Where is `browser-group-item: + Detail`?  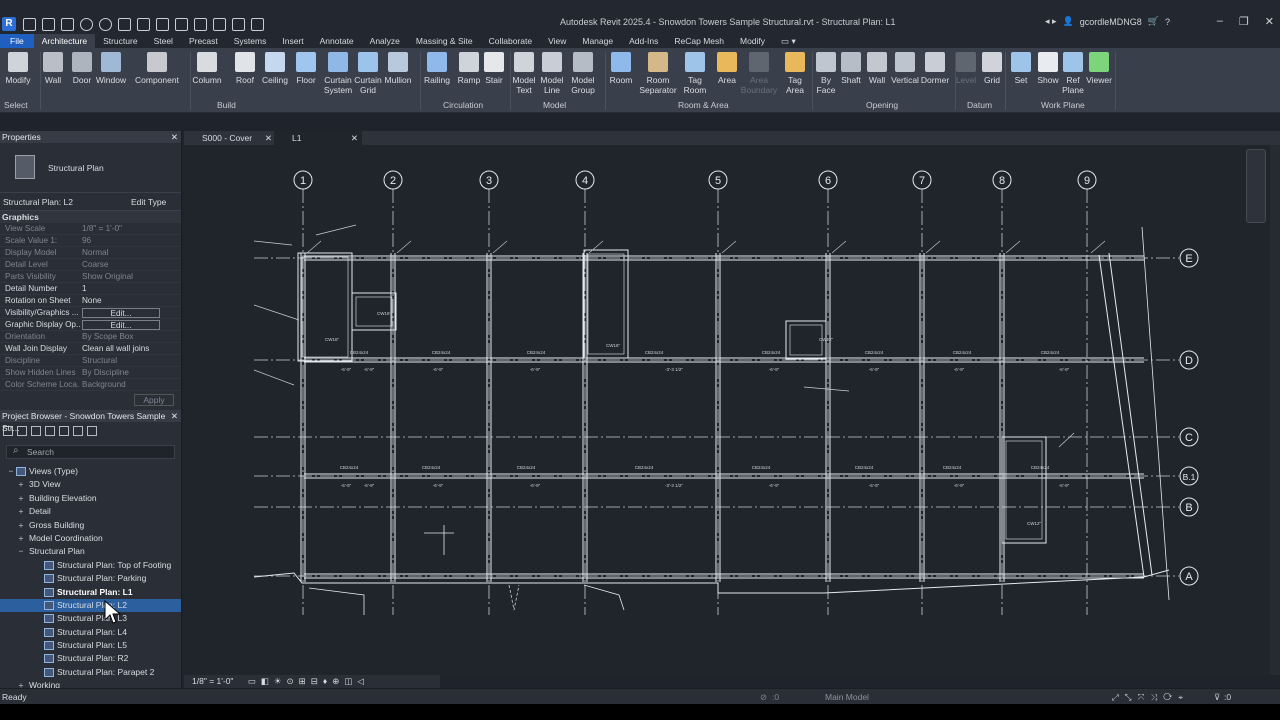
browser-group-item: + Detail is located at coordinates (90, 511).